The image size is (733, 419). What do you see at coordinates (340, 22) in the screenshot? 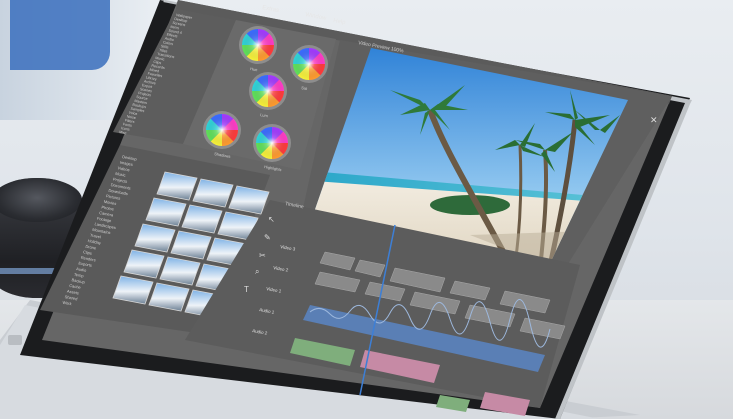
I see `menu-help: Help` at bounding box center [340, 22].